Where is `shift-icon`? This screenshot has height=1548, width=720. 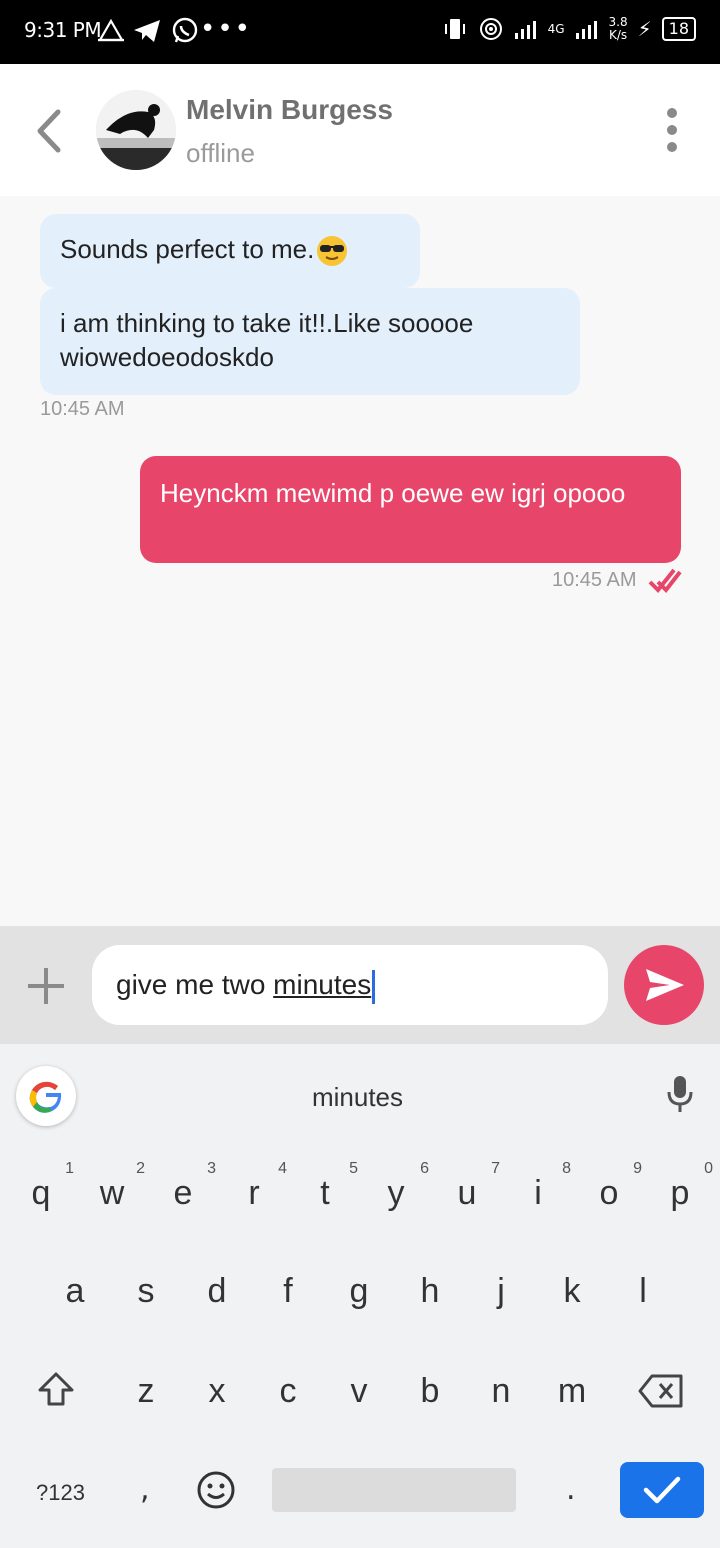 shift-icon is located at coordinates (56, 1390).